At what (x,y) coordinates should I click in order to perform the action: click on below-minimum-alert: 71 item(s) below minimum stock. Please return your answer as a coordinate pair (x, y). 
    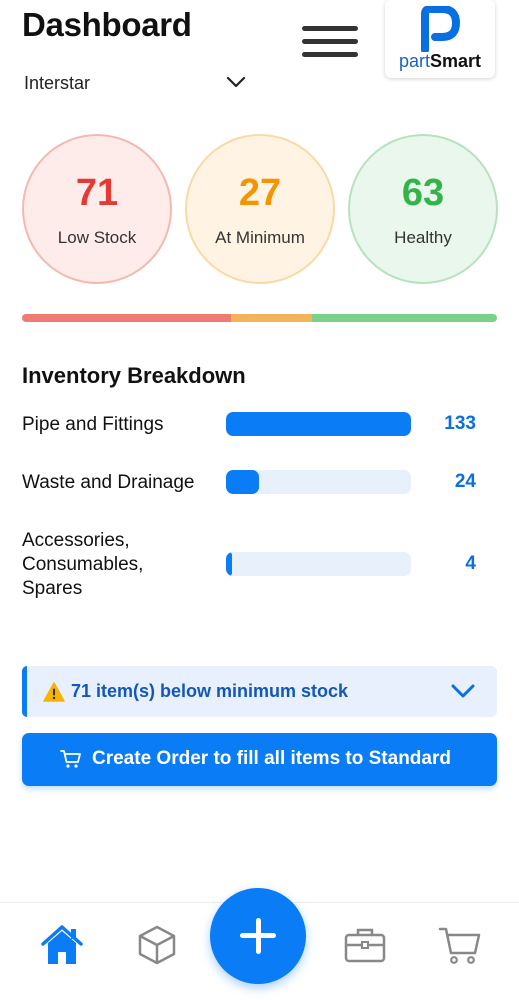
    Looking at the image, I should click on (259, 691).